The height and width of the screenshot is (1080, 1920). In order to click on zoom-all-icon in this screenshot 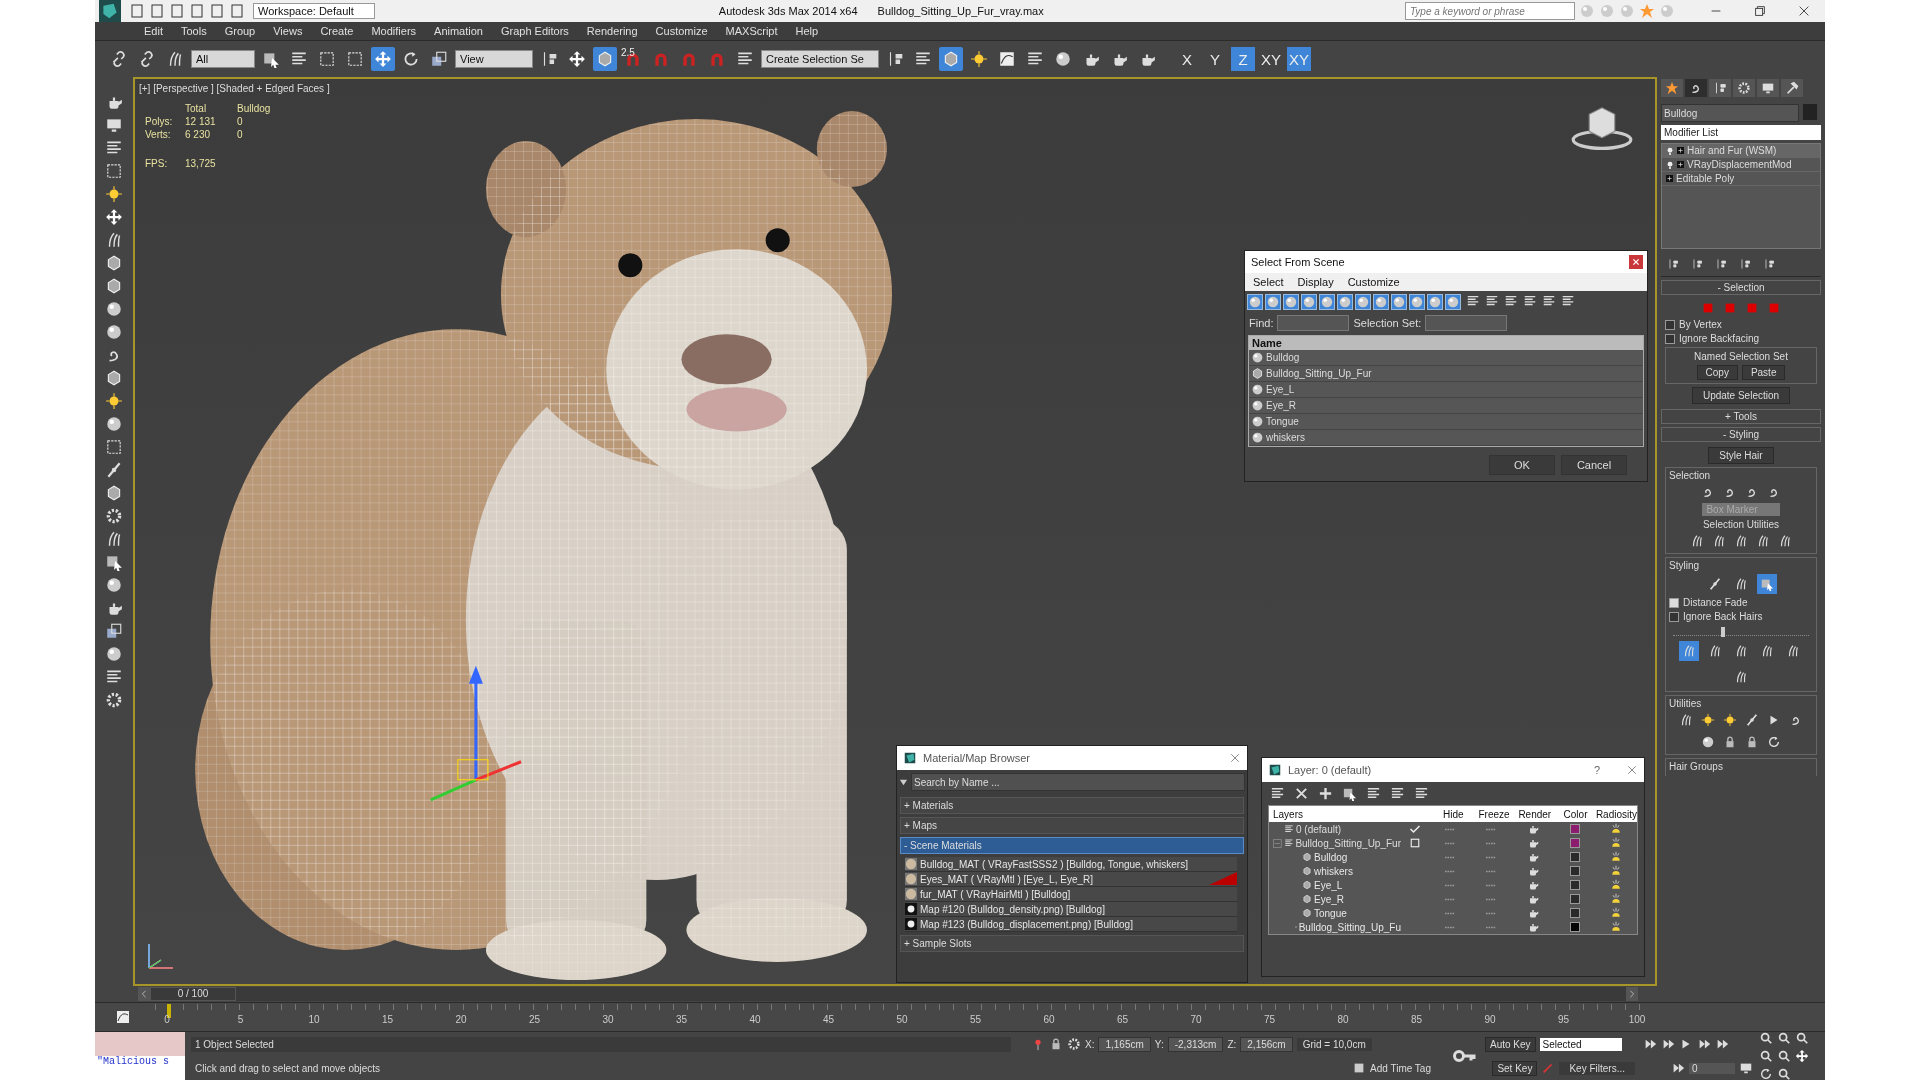, I will do `click(1784, 1038)`.